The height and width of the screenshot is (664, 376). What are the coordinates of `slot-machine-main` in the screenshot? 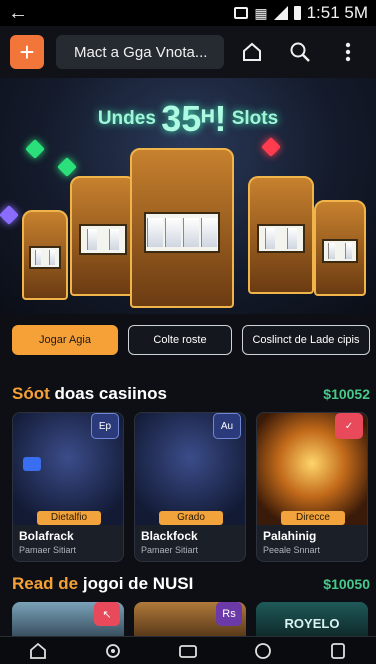 It's located at (182, 228).